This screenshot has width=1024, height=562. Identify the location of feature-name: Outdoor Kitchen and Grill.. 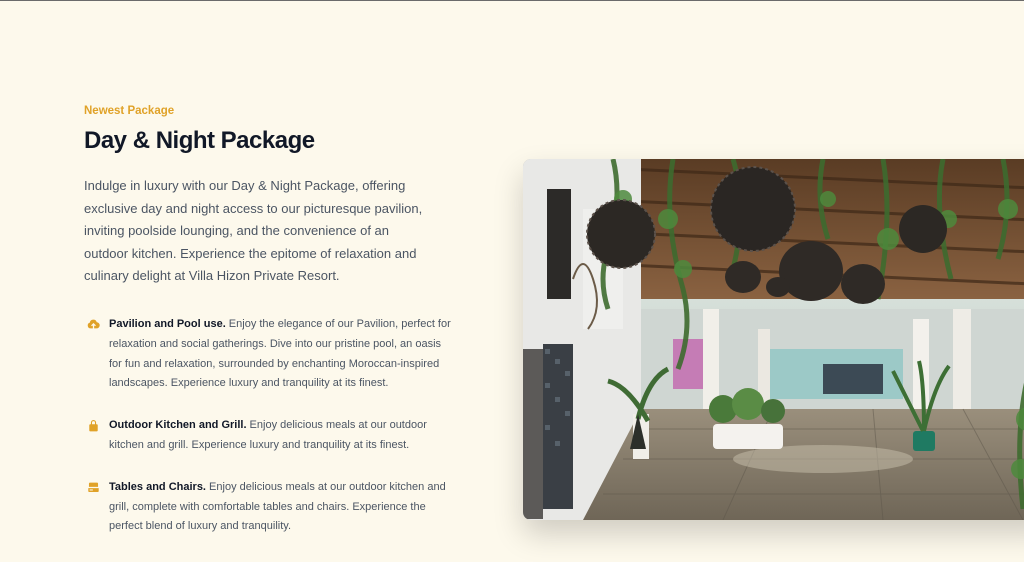
(178, 425).